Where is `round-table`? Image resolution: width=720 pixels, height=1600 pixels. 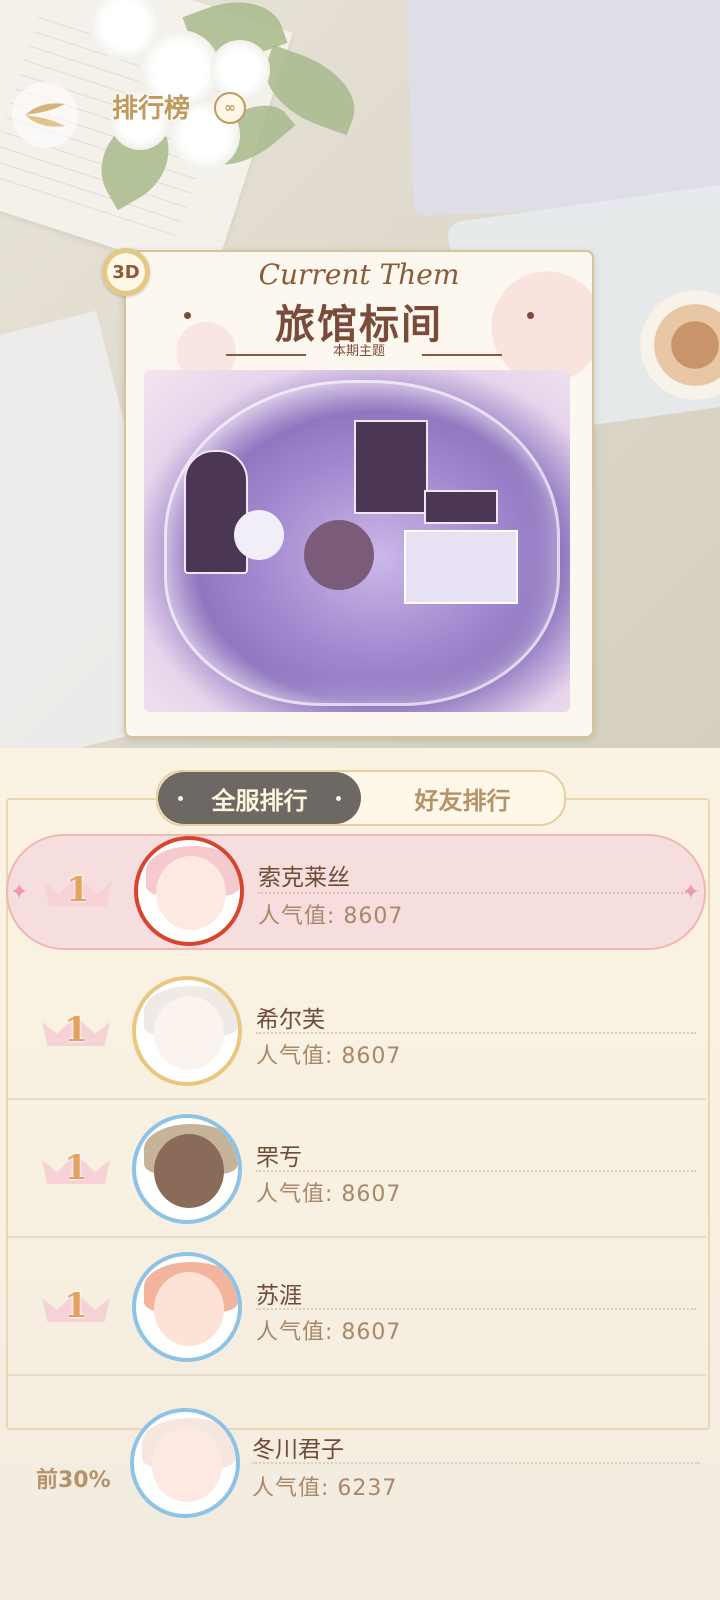 round-table is located at coordinates (339, 555).